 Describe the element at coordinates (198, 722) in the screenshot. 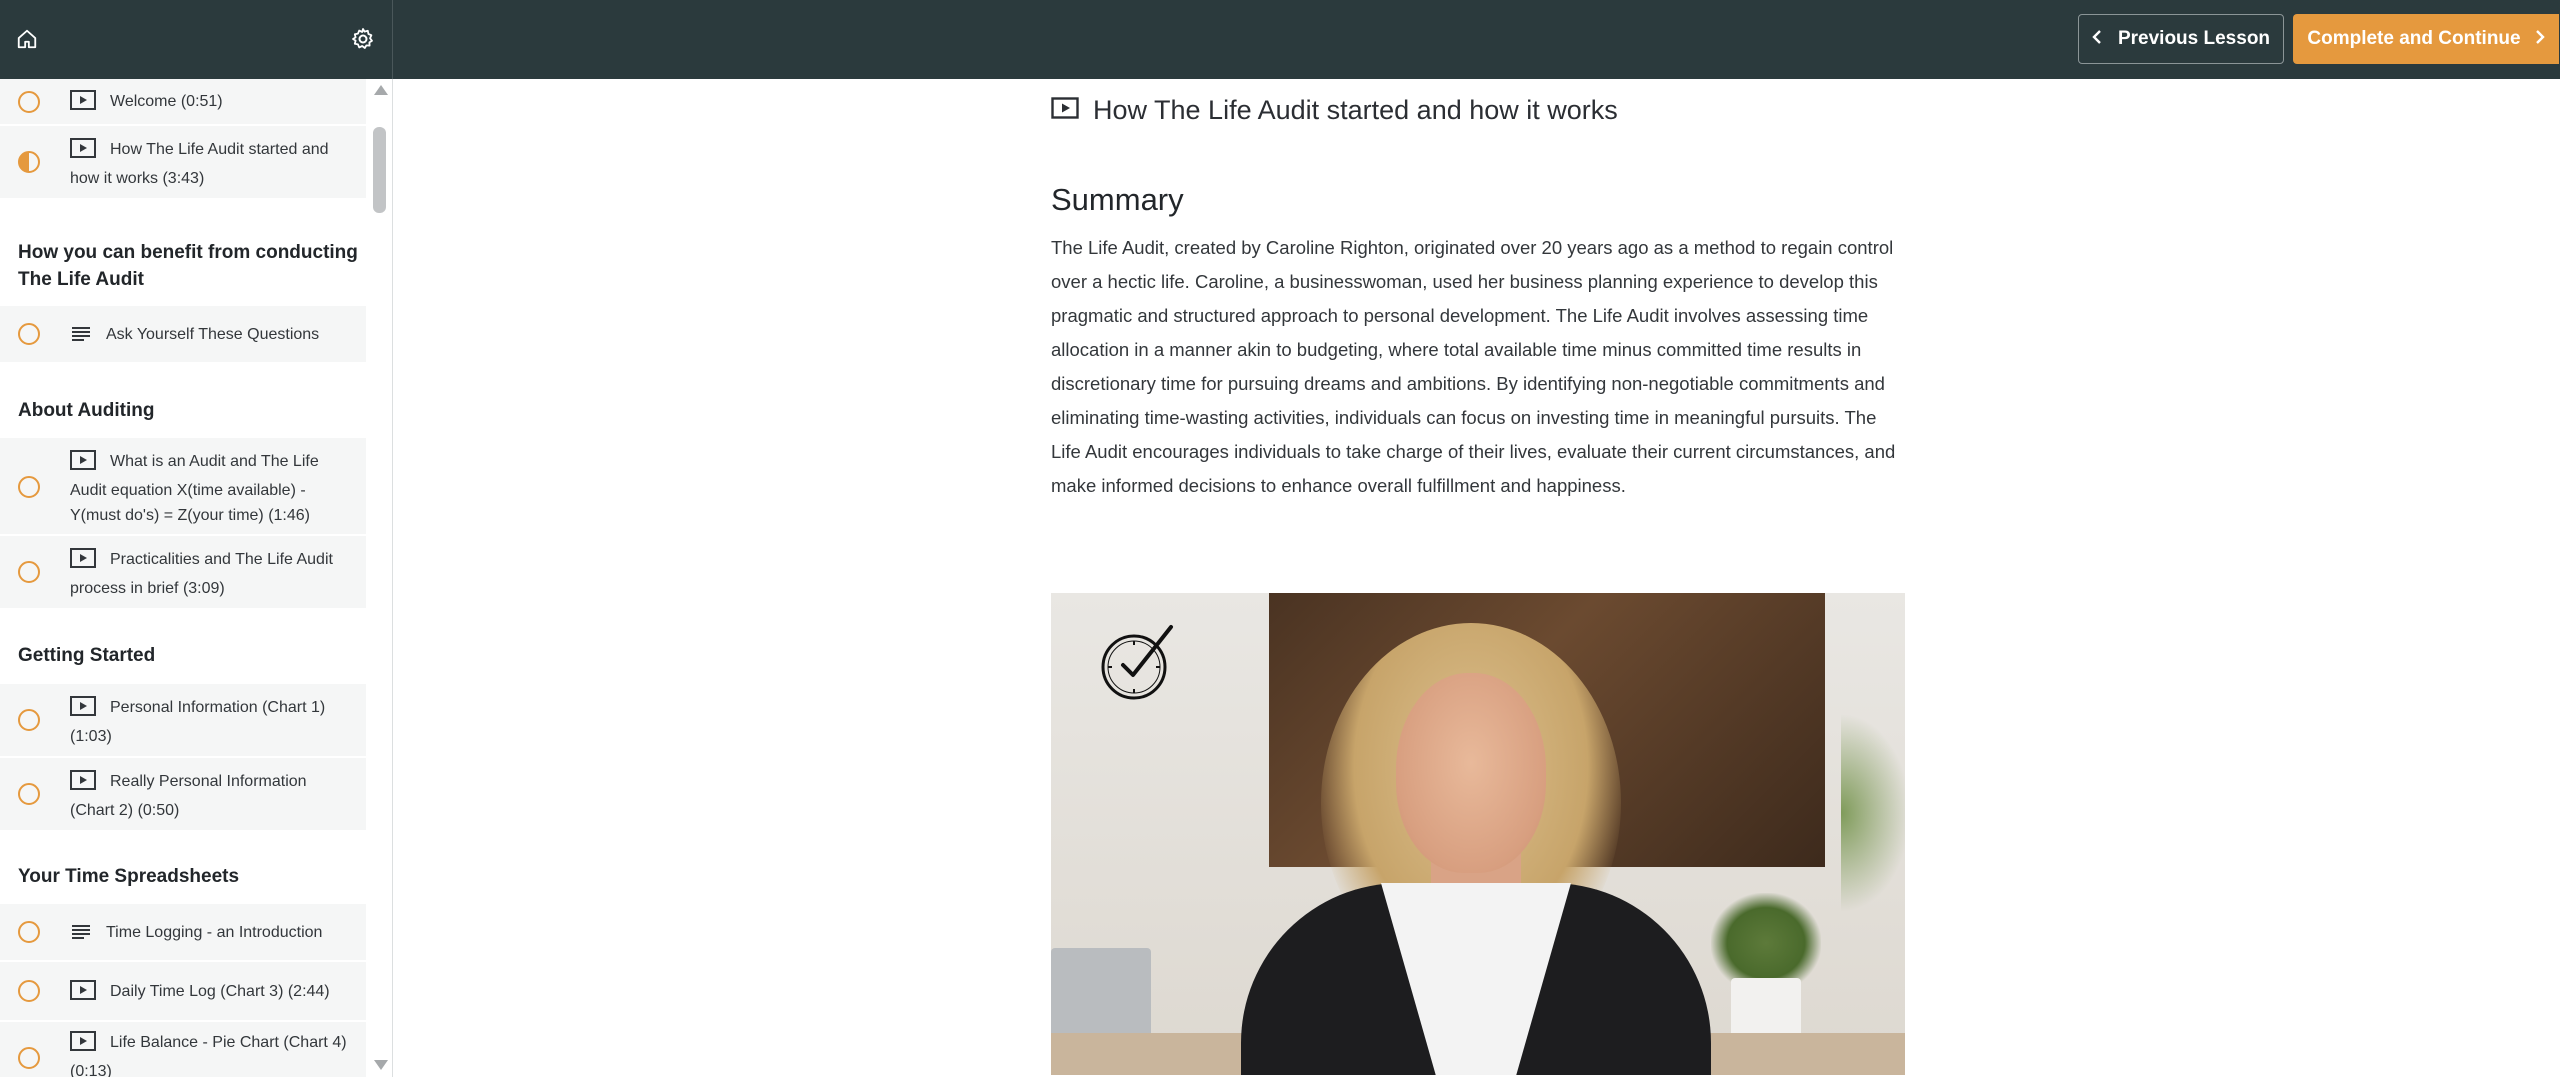

I see `lecture-label: Personal Information (Chart 1) (1:03)` at that location.